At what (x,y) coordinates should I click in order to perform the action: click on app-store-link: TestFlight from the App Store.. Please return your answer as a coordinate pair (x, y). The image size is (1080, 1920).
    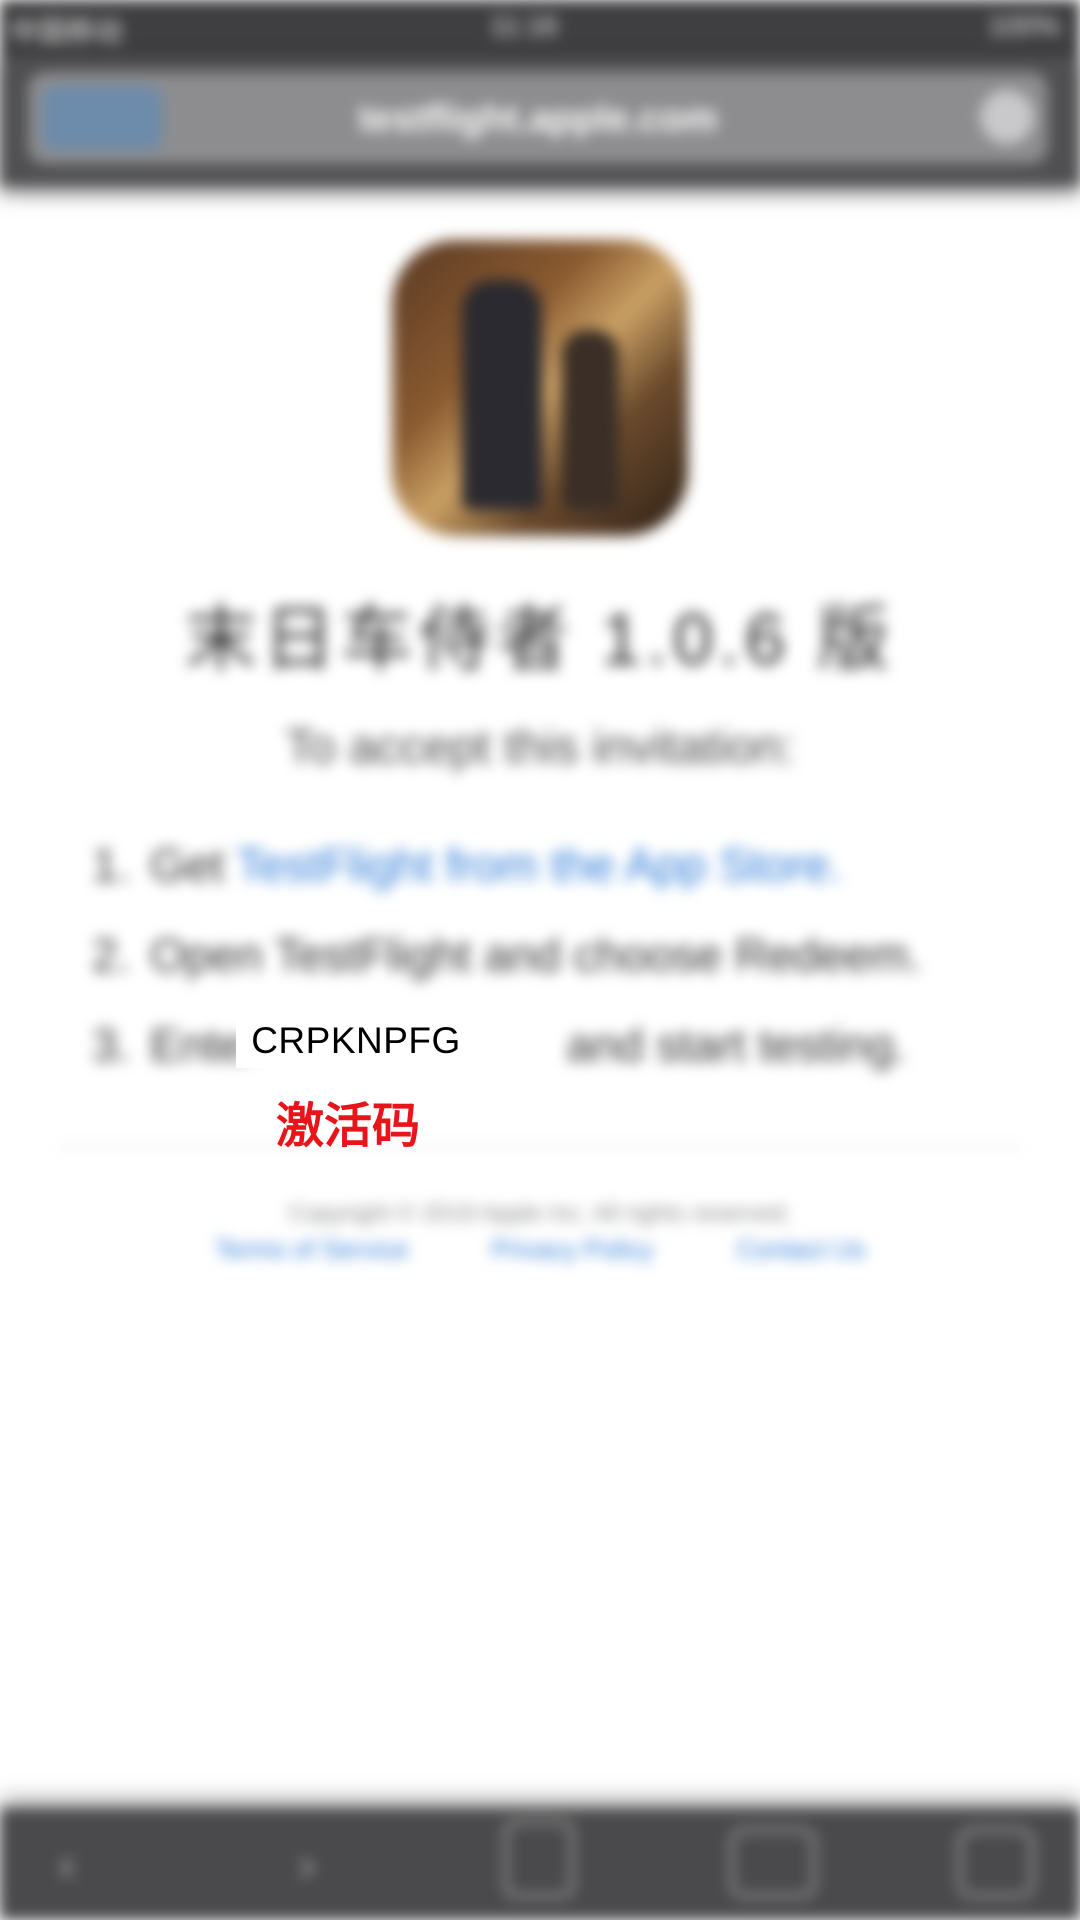
    Looking at the image, I should click on (539, 865).